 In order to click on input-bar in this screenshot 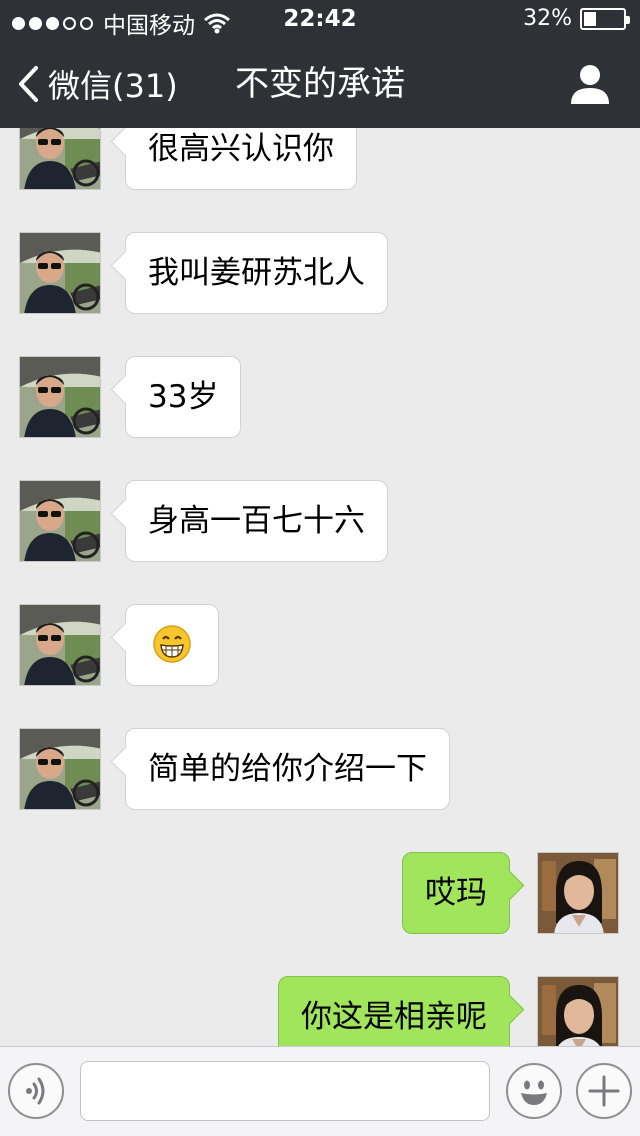, I will do `click(320, 1091)`.